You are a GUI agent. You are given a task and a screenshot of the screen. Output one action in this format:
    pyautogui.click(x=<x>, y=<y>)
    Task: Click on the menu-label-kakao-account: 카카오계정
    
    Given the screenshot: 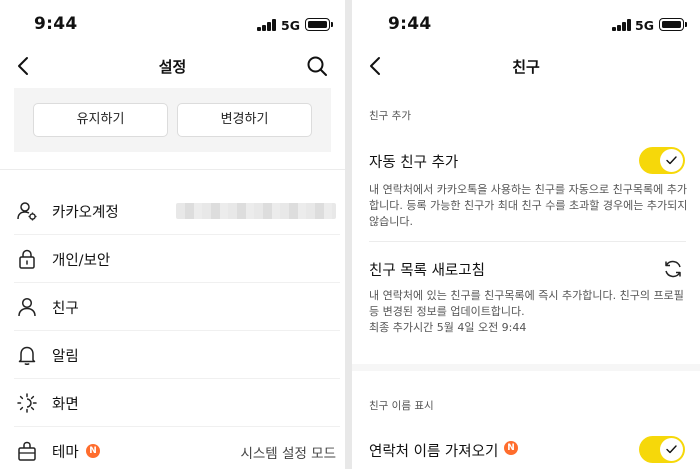 What is the action you would take?
    pyautogui.click(x=85, y=213)
    